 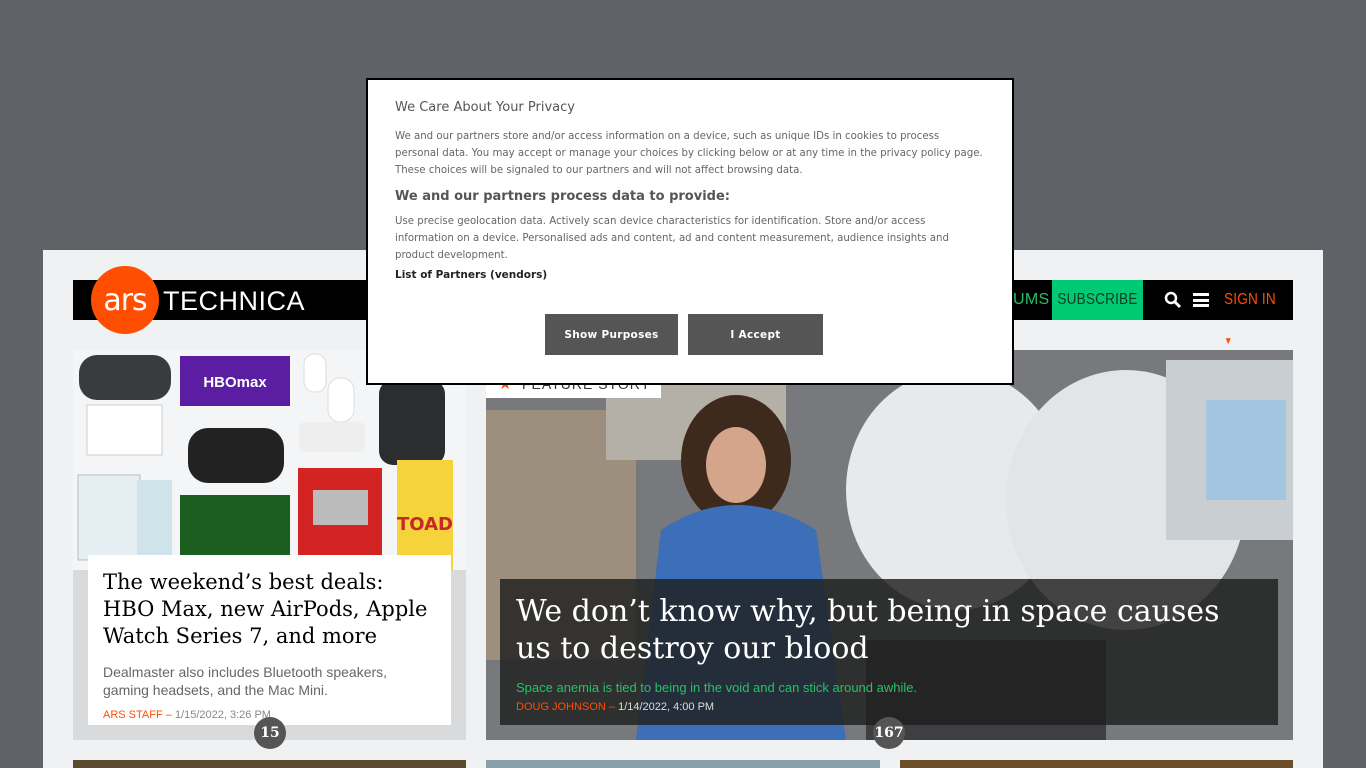 I want to click on byline-date: 1/15/2022, 3:26 PM, so click(x=222, y=715).